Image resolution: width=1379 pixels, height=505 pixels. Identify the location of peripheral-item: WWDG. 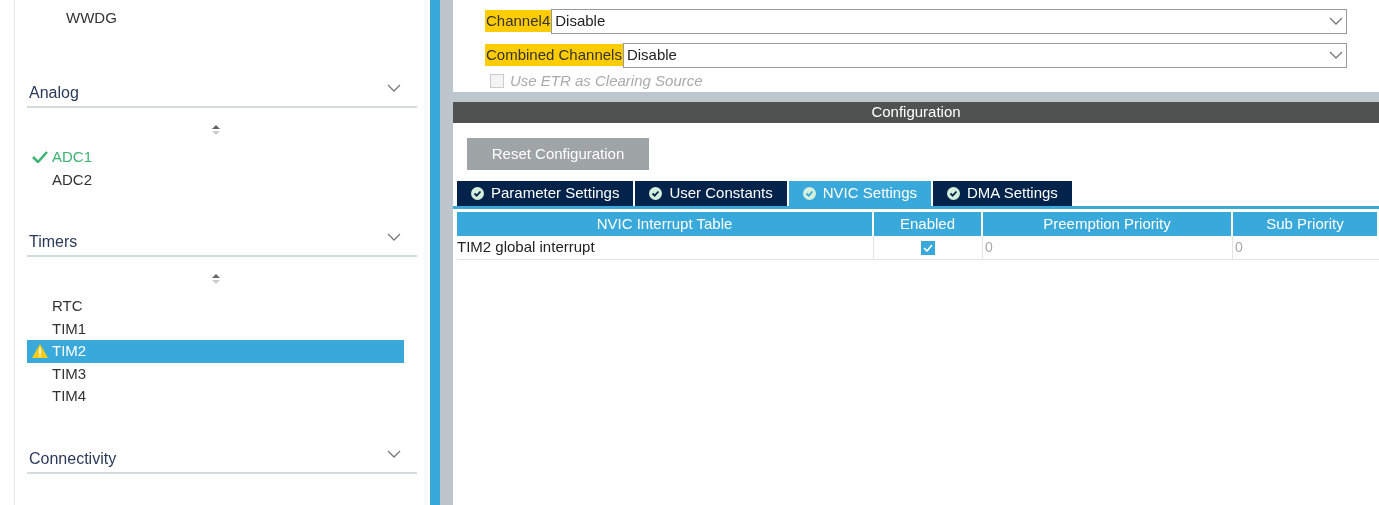
(229, 18).